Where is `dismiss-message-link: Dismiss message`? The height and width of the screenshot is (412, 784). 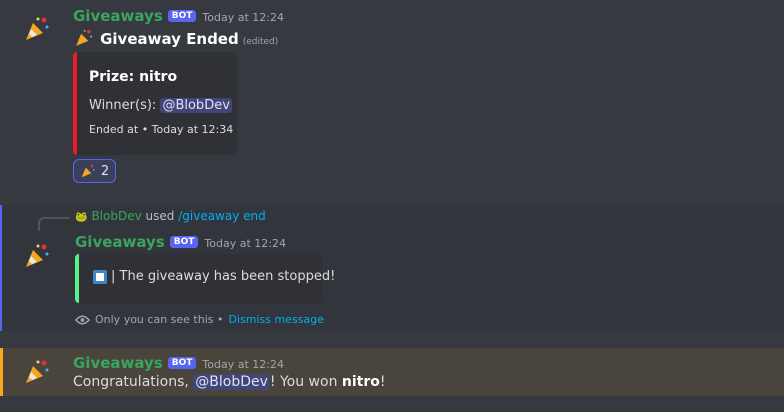
dismiss-message-link: Dismiss message is located at coordinates (275, 319).